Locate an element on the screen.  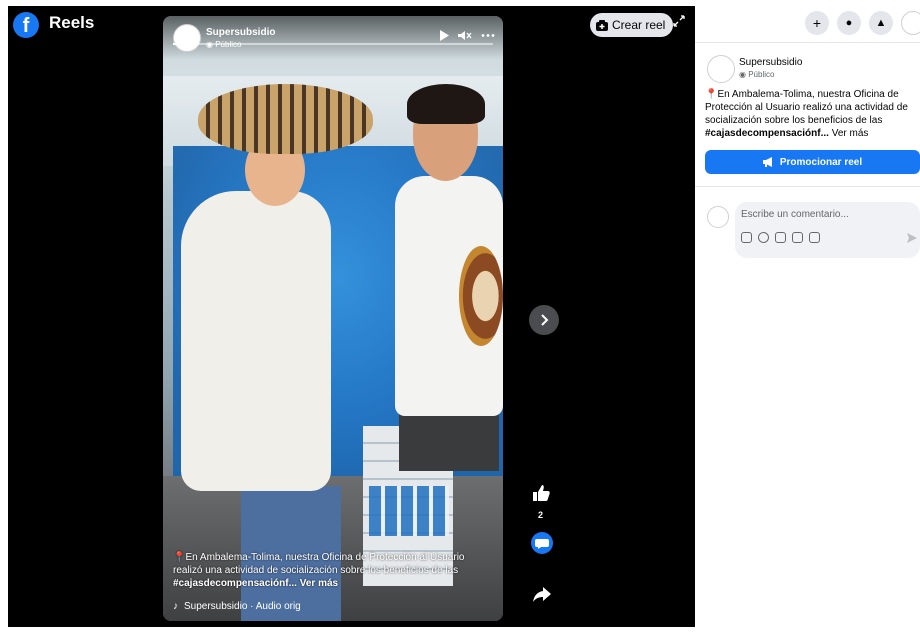
panel-see-more: Ver más is located at coordinates (850, 133).